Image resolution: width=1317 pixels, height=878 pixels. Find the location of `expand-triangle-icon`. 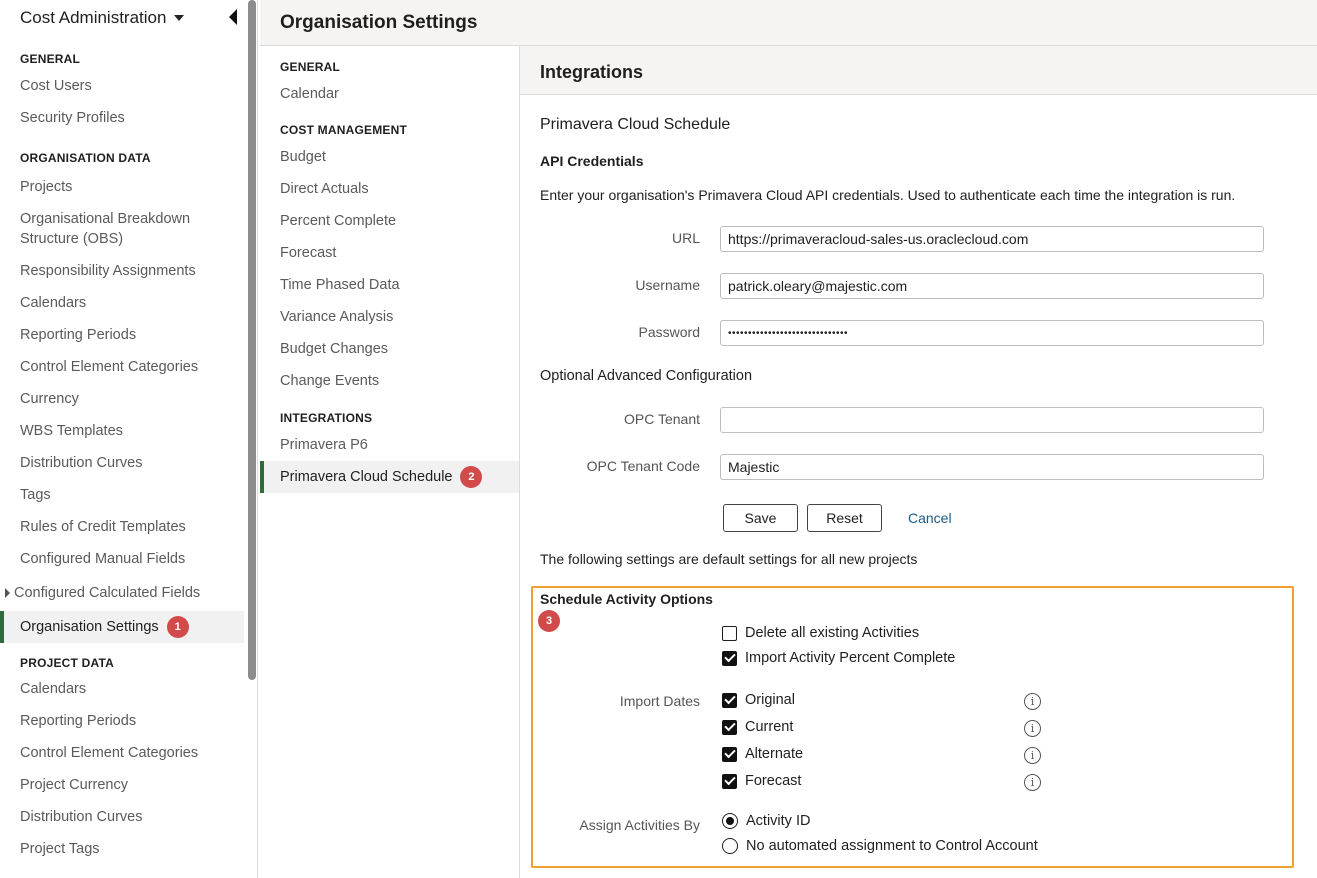

expand-triangle-icon is located at coordinates (7, 593).